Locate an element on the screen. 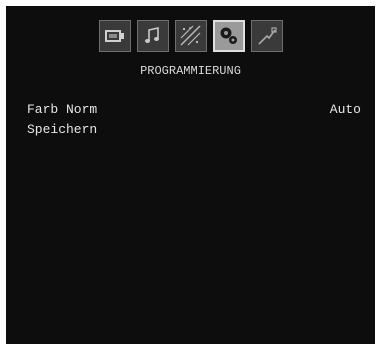 The width and height of the screenshot is (383, 347). tab-source is located at coordinates (266, 36).